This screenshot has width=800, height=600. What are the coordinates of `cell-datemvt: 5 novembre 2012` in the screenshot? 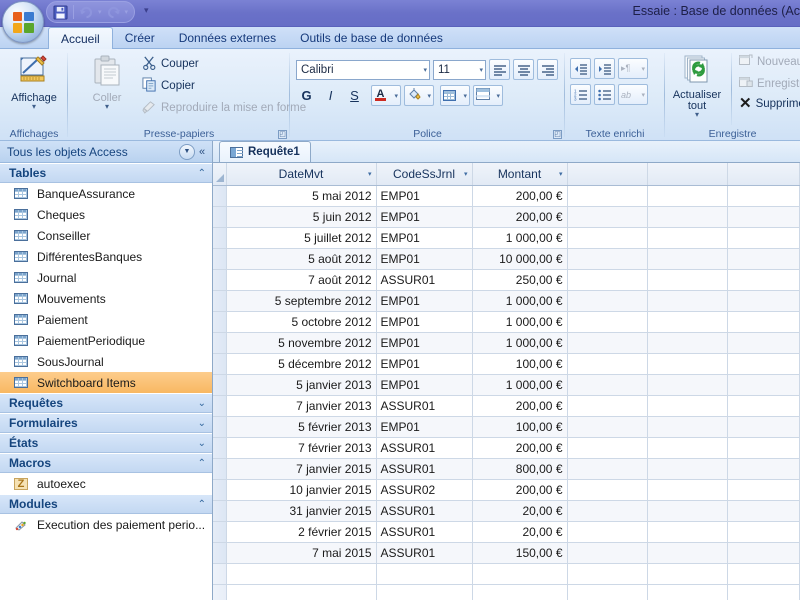 It's located at (301, 343).